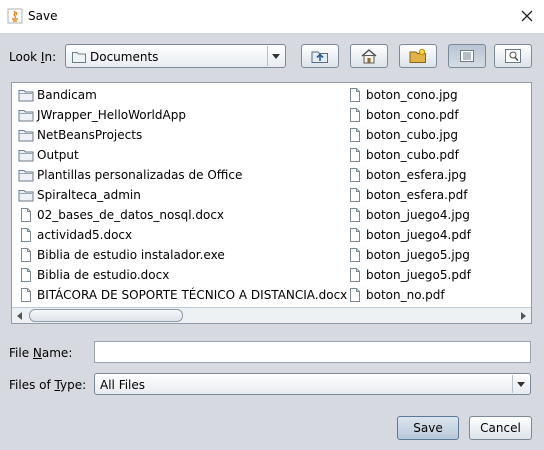 The width and height of the screenshot is (544, 450). I want to click on list-item-label: Output, so click(58, 155).